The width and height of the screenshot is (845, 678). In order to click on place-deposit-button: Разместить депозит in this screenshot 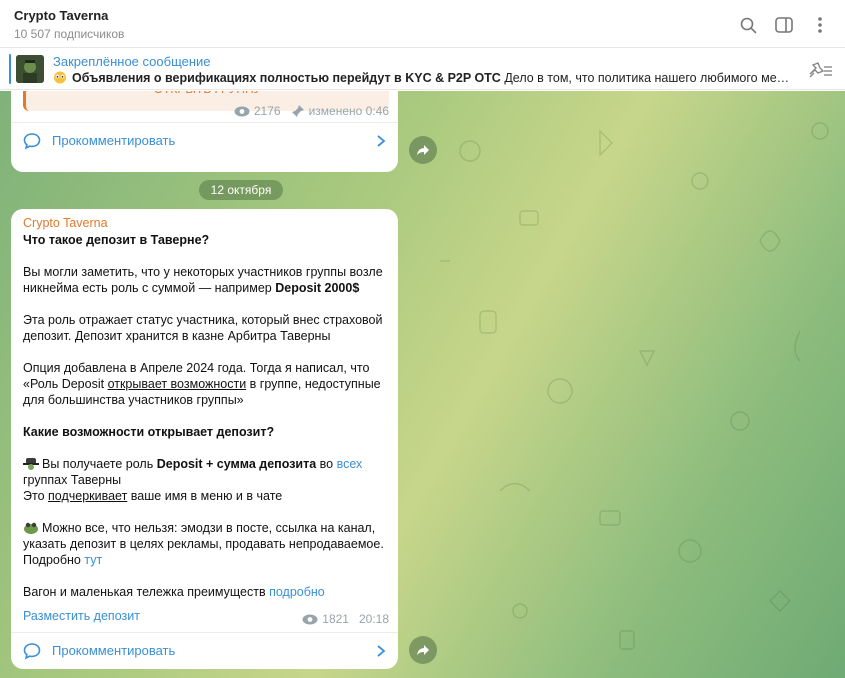, I will do `click(81, 616)`.